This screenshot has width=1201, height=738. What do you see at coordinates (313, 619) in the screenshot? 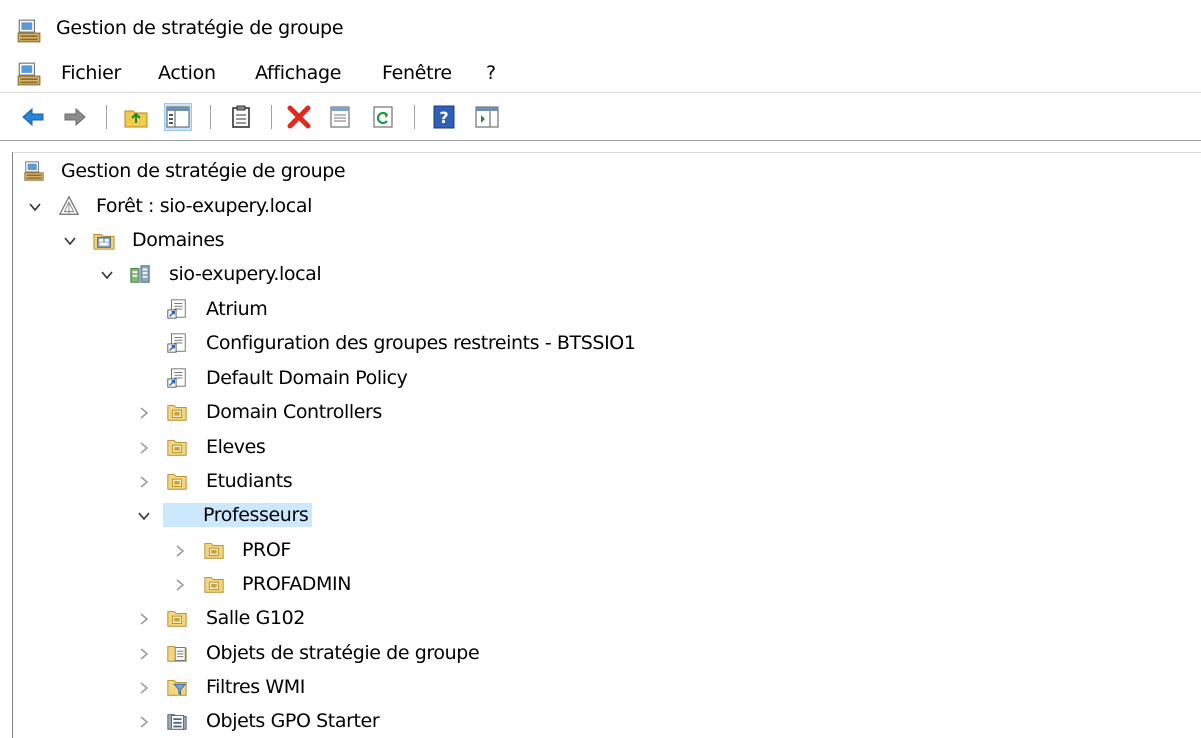
I see `tree-node-ou: Salle G102` at bounding box center [313, 619].